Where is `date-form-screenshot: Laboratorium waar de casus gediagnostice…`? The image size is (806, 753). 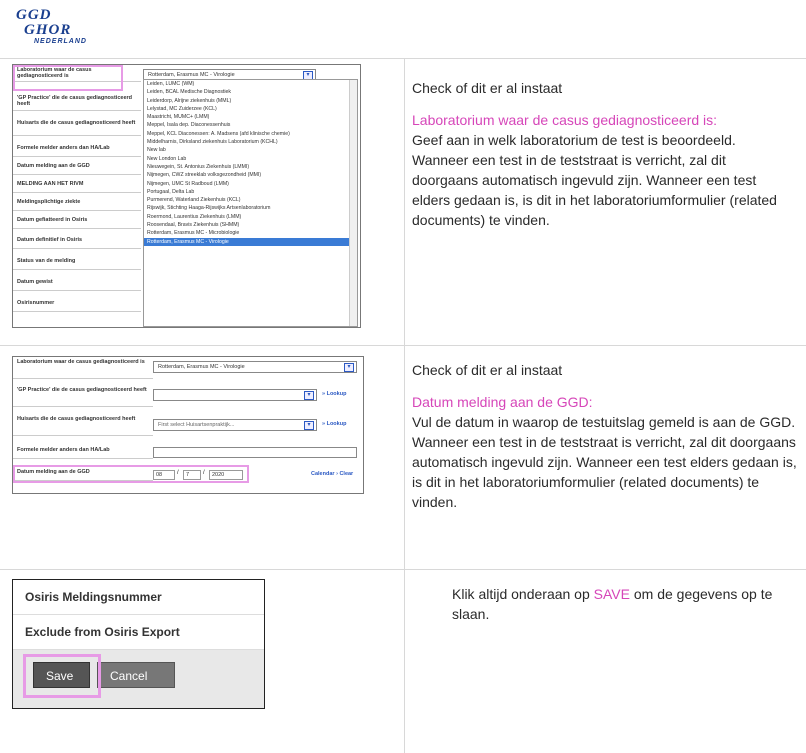
date-form-screenshot: Laboratorium waar de casus gediagnostice… is located at coordinates (188, 425).